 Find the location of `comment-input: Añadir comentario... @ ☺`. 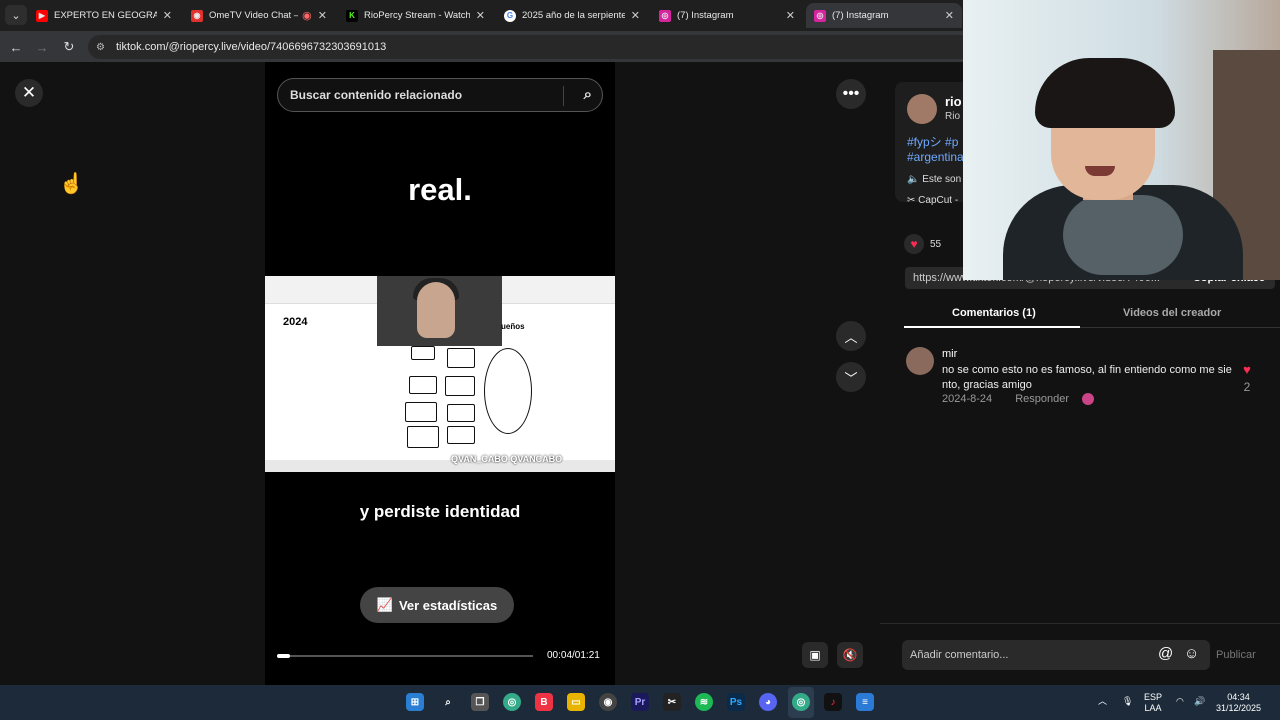

comment-input: Añadir comentario... @ ☺ is located at coordinates (1056, 655).